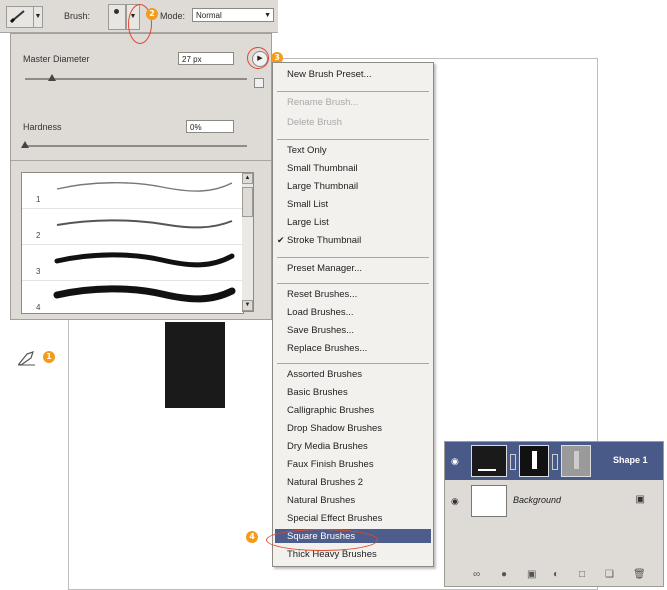 The height and width of the screenshot is (590, 667). What do you see at coordinates (152, 14) in the screenshot?
I see `callout-2: 2` at bounding box center [152, 14].